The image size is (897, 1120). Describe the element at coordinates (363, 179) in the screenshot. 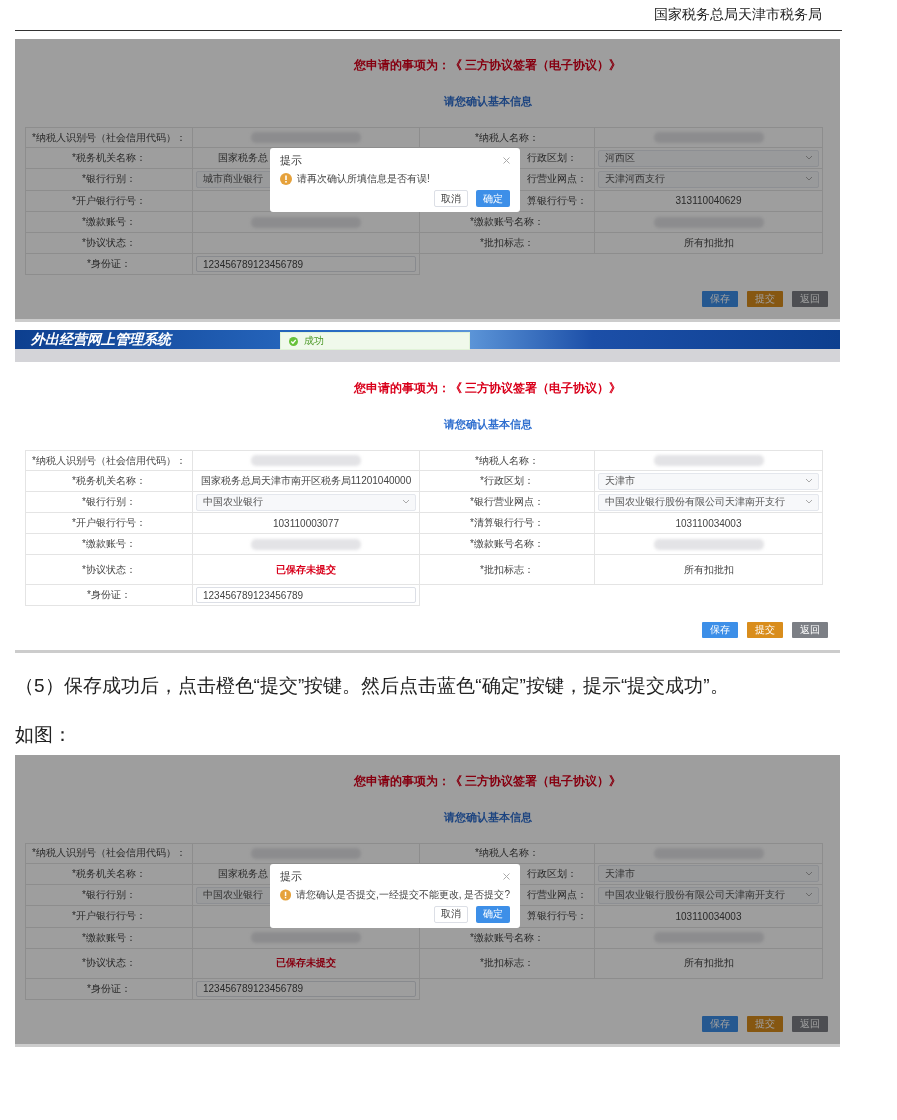

I see `dialog-message: 请再次确认所填信息是否有误!` at that location.